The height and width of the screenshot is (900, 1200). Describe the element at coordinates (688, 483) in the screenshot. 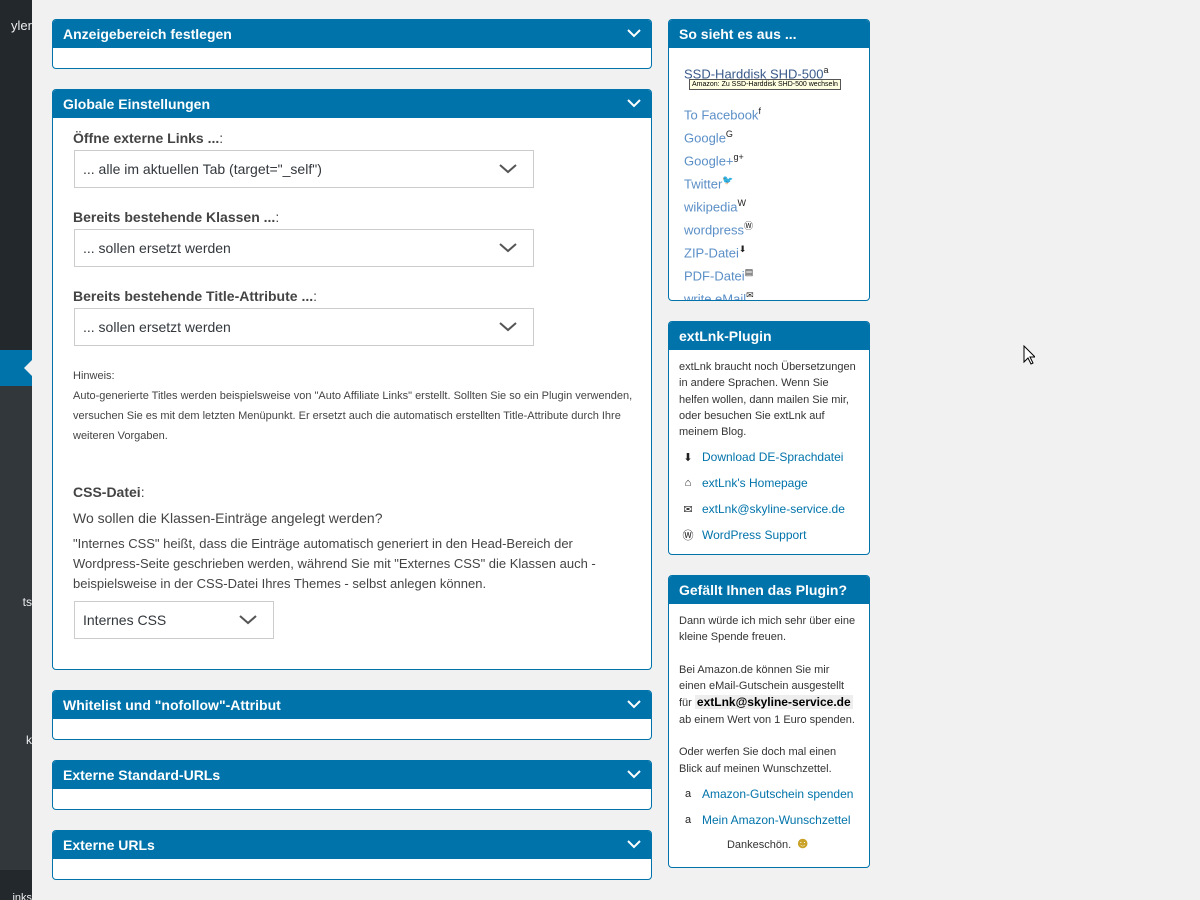

I see `link-icon: ⌂` at that location.